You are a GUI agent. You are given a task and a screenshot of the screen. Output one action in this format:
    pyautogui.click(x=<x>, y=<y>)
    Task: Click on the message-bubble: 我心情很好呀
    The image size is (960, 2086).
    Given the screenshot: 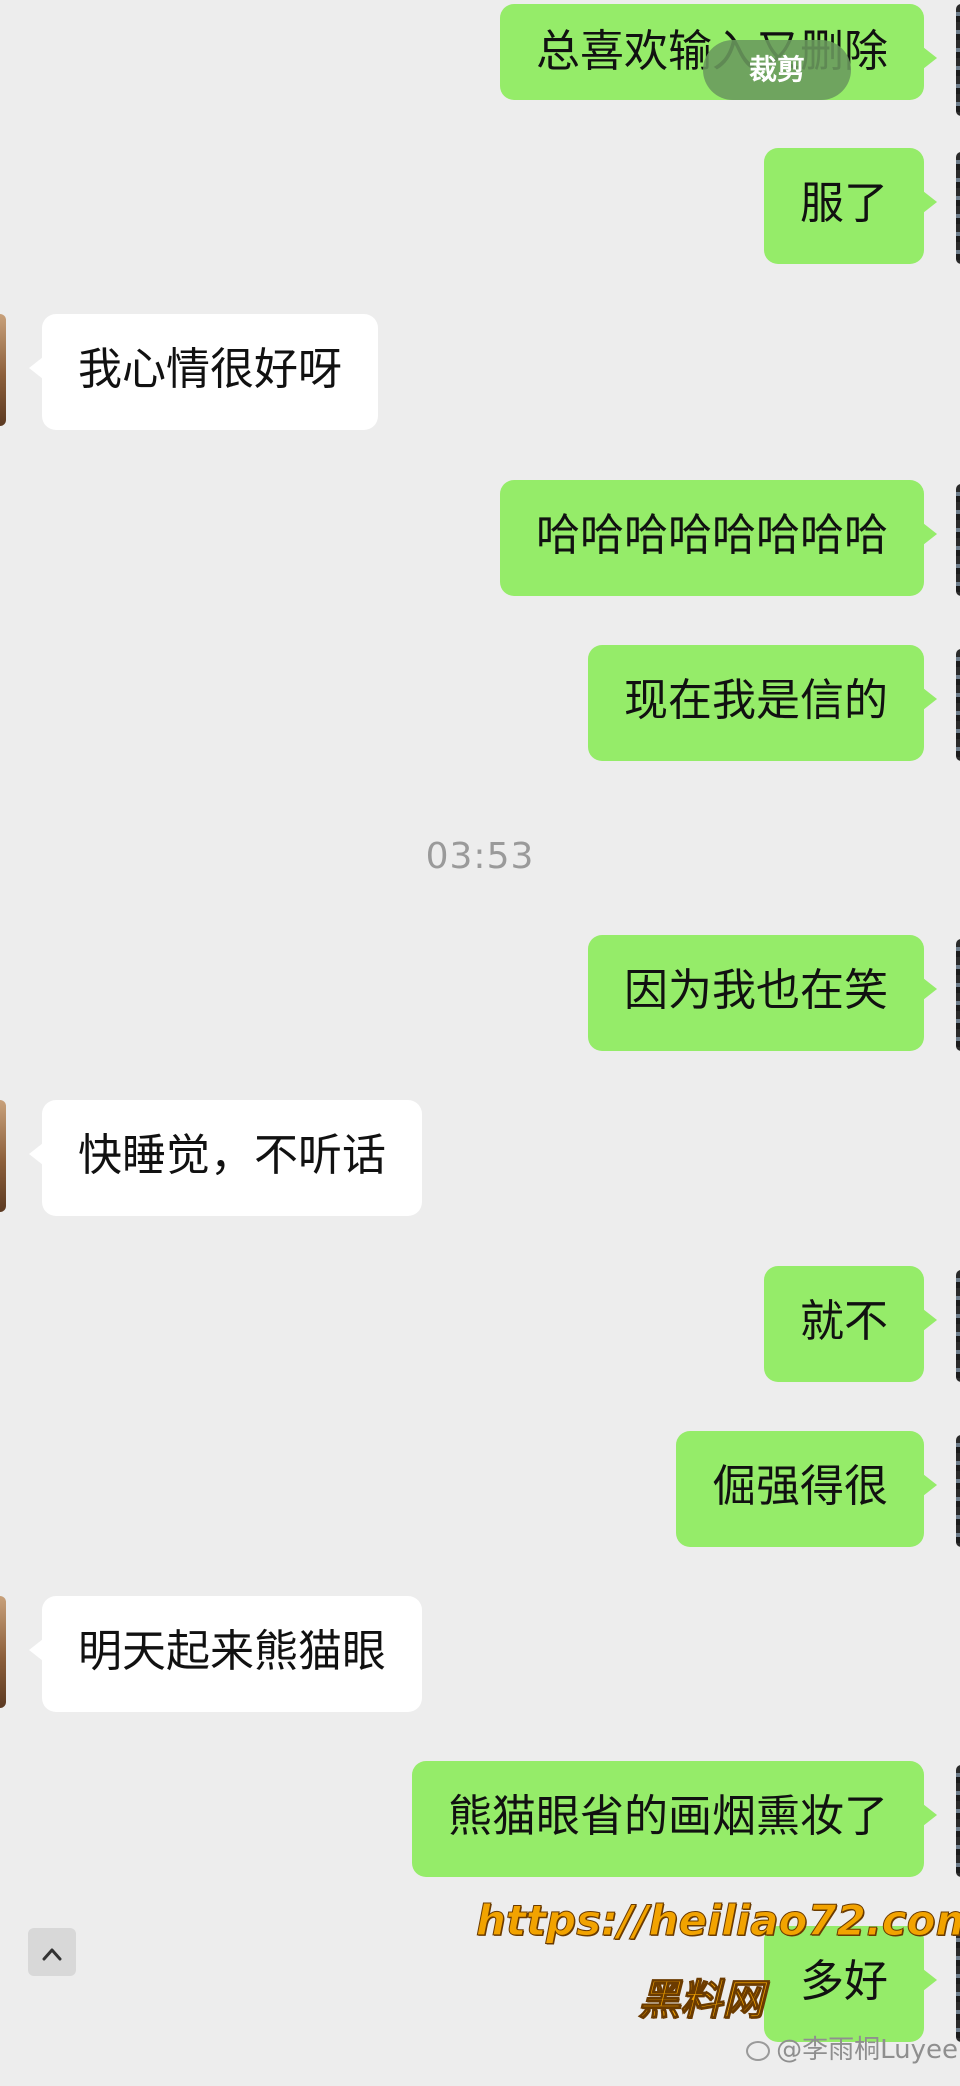 What is the action you would take?
    pyautogui.click(x=203, y=372)
    